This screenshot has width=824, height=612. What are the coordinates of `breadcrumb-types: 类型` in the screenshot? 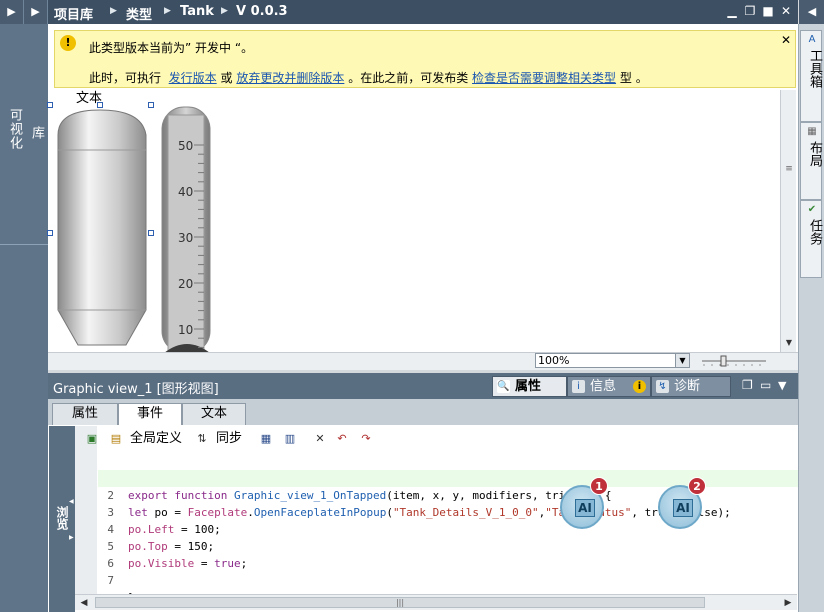 It's located at (139, 13).